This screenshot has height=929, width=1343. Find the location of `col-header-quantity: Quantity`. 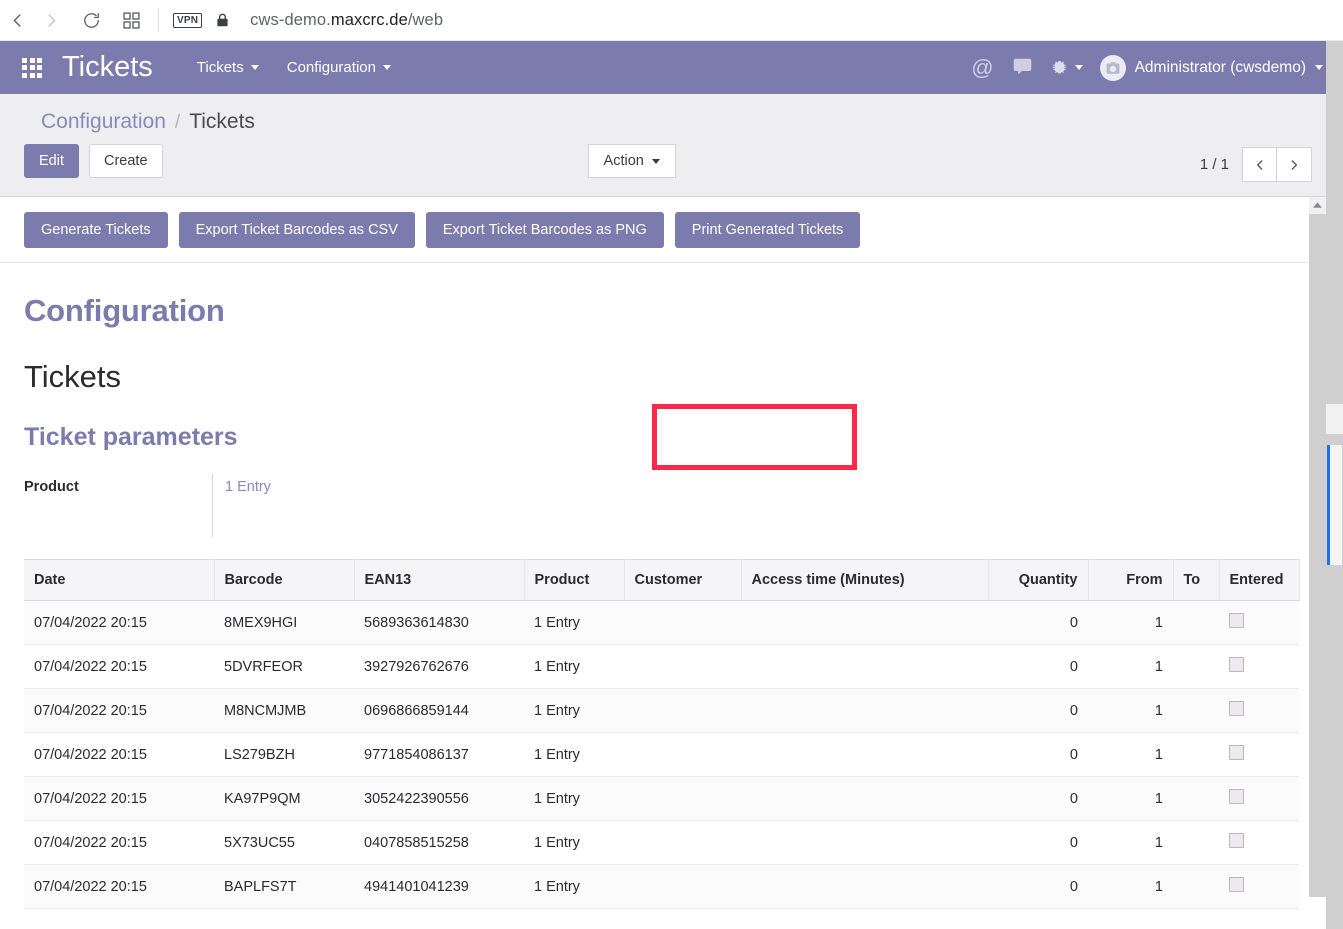

col-header-quantity: Quantity is located at coordinates (1038, 580).